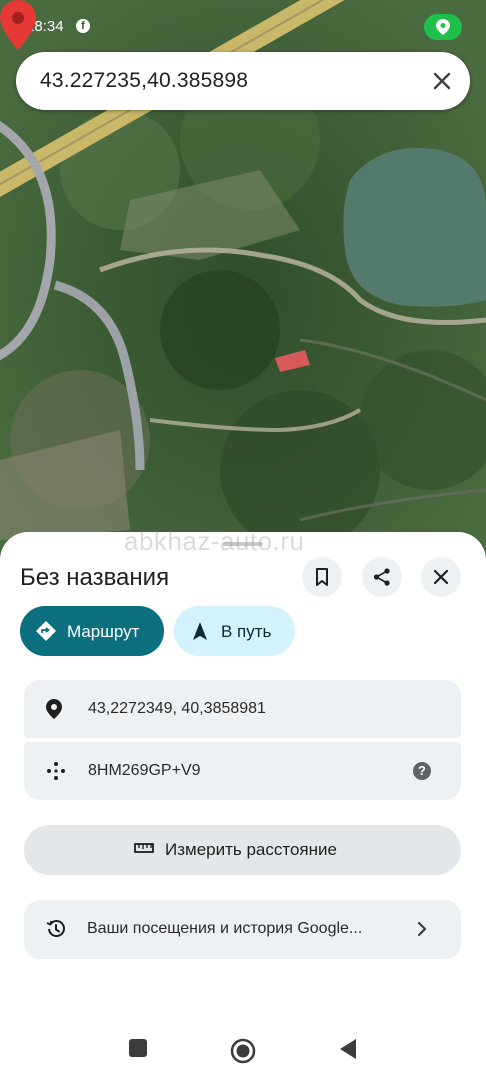 This screenshot has height=1080, width=486. I want to click on system-navigation-bar, so click(243, 1050).